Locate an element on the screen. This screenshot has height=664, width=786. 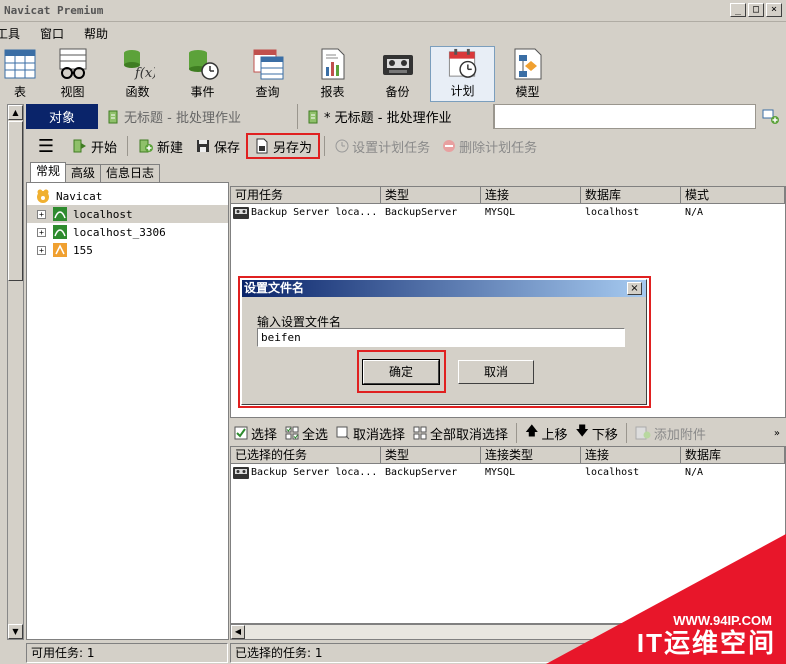
table-icon is located at coordinates (20, 64).